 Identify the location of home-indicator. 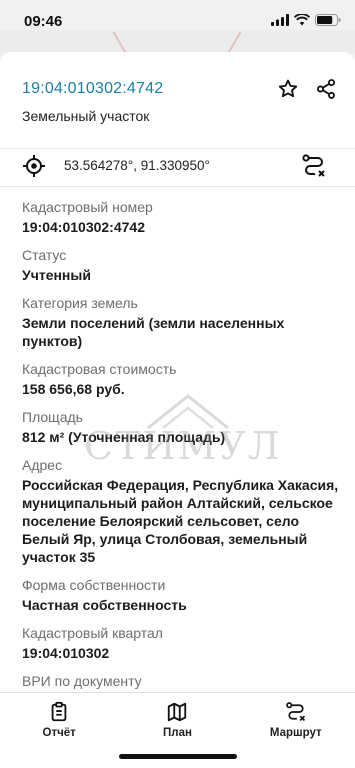
(178, 756).